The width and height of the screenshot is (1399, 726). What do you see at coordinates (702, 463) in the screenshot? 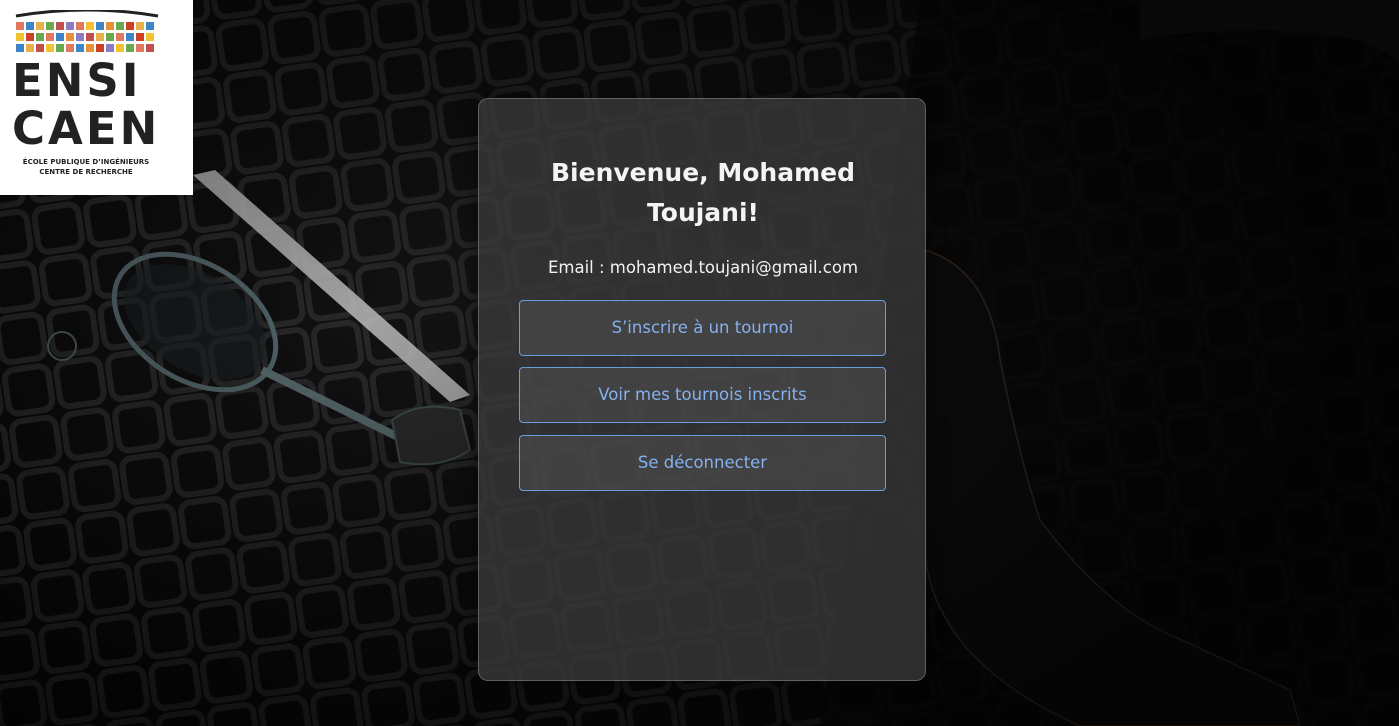
I see `logout-button: Se déconnecter` at bounding box center [702, 463].